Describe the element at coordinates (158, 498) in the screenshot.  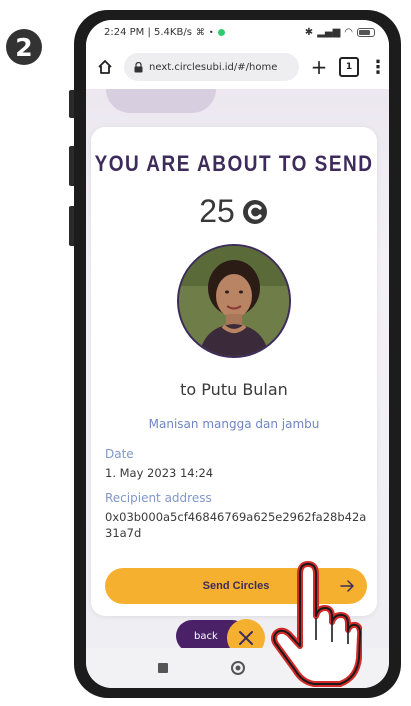
I see `recipient-address-label: Recipient address` at that location.